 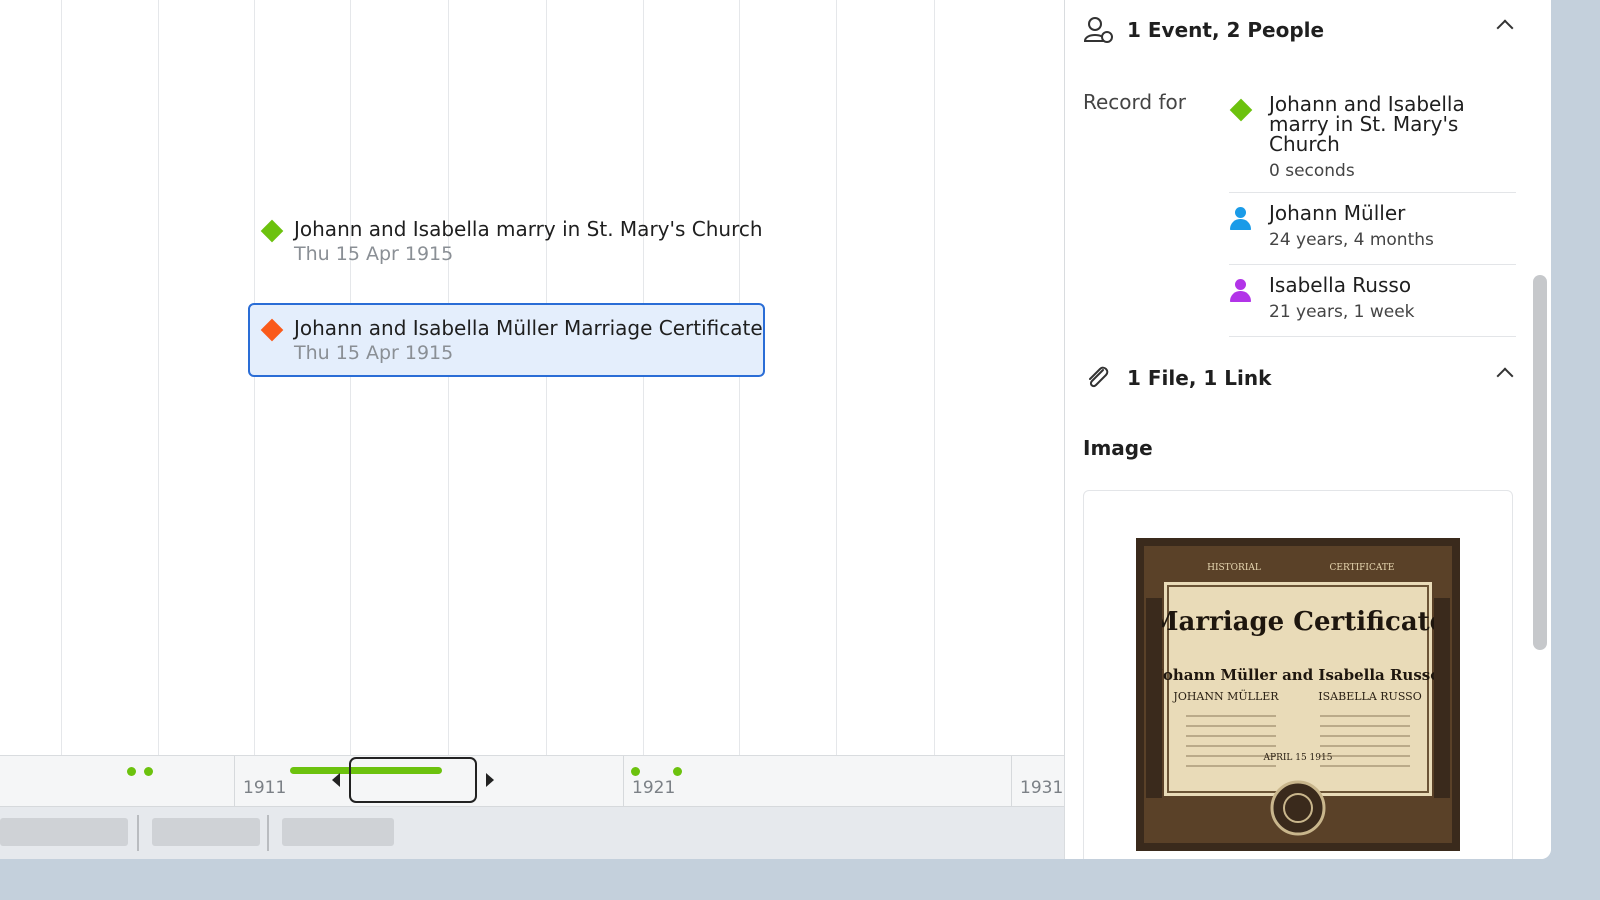 What do you see at coordinates (1042, 788) in the screenshot?
I see `year-label: 1931` at bounding box center [1042, 788].